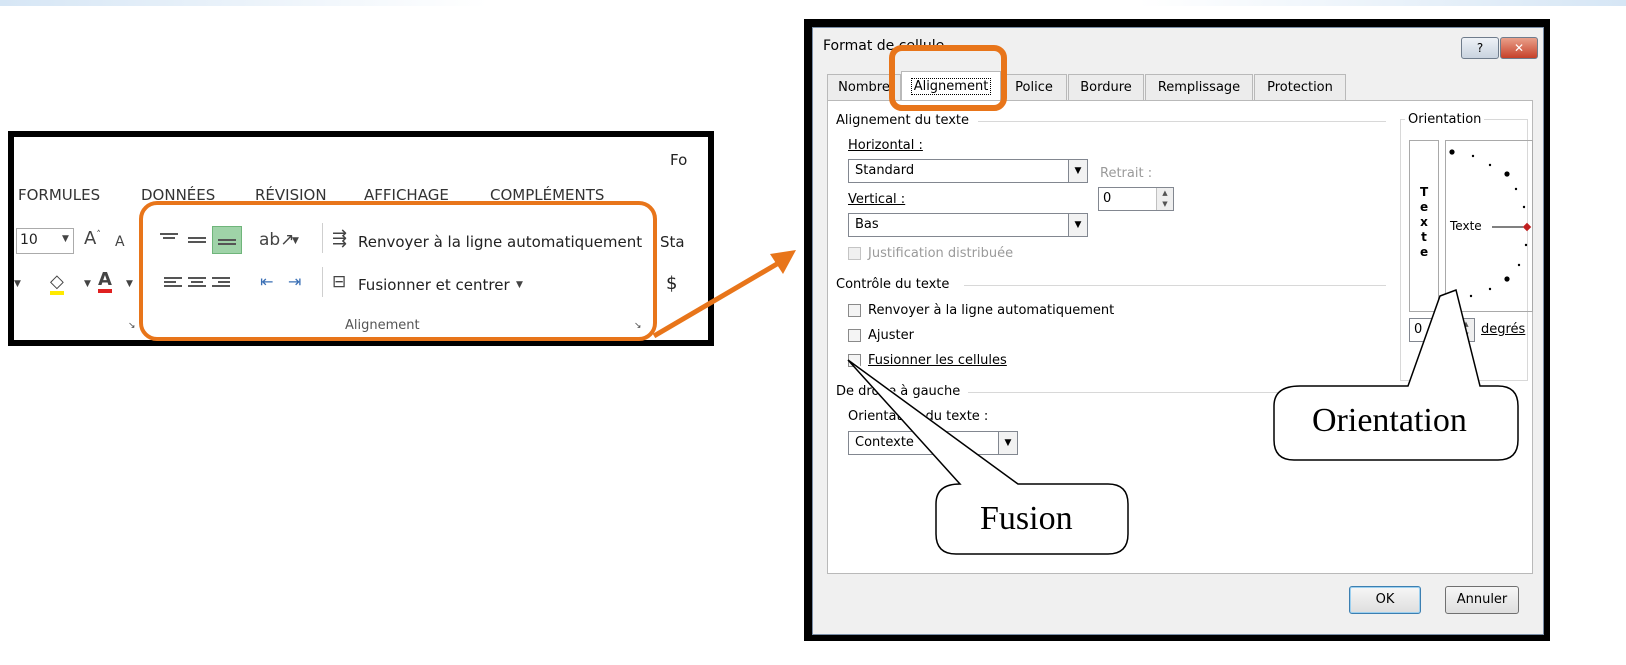 This screenshot has width=1626, height=665. Describe the element at coordinates (948, 78) in the screenshot. I see `tab-highlight-box` at that location.